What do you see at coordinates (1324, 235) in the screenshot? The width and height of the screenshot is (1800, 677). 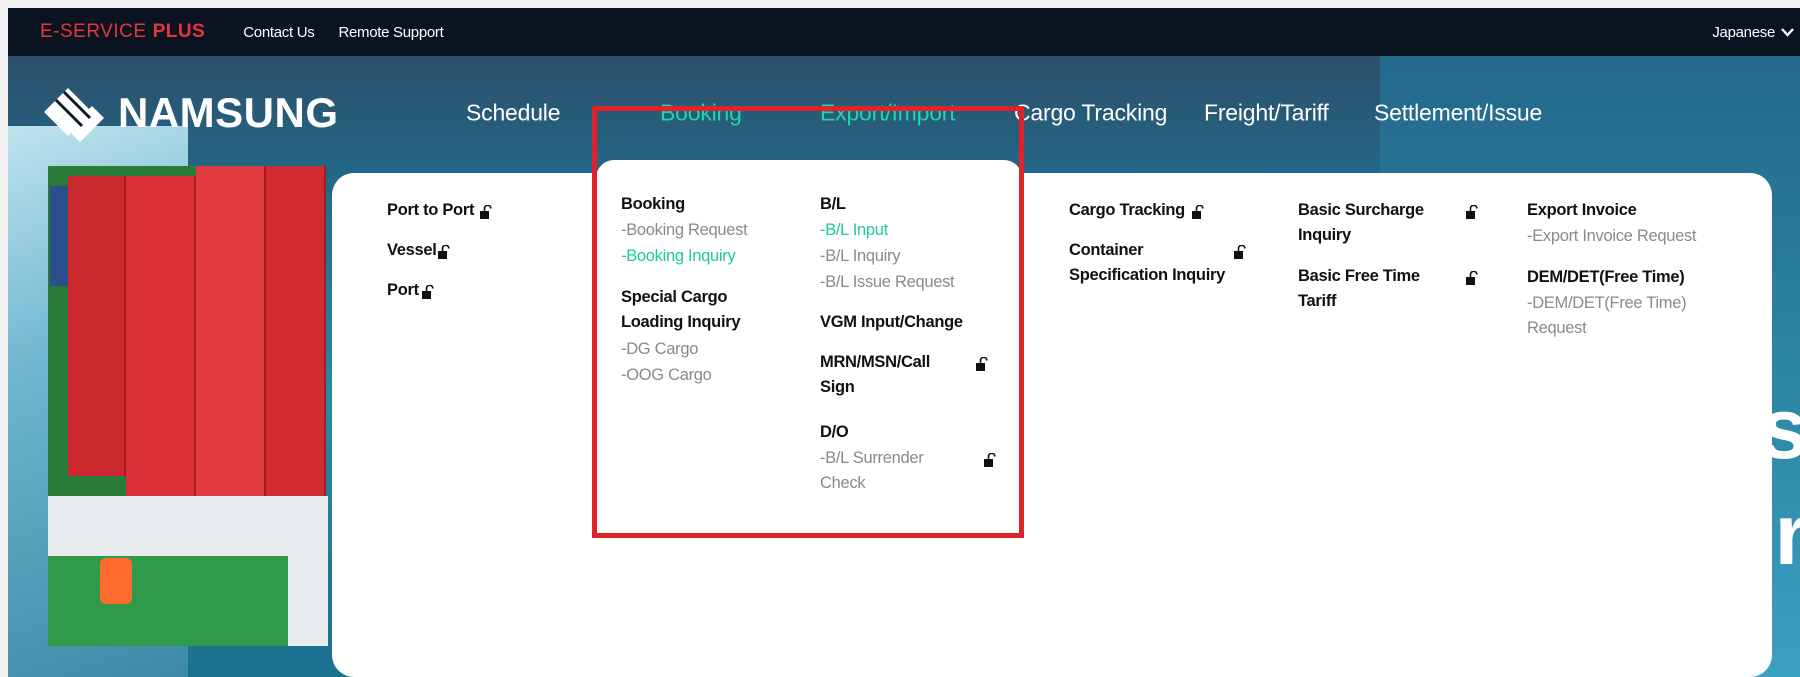 I see `menu-label: Inquiry` at bounding box center [1324, 235].